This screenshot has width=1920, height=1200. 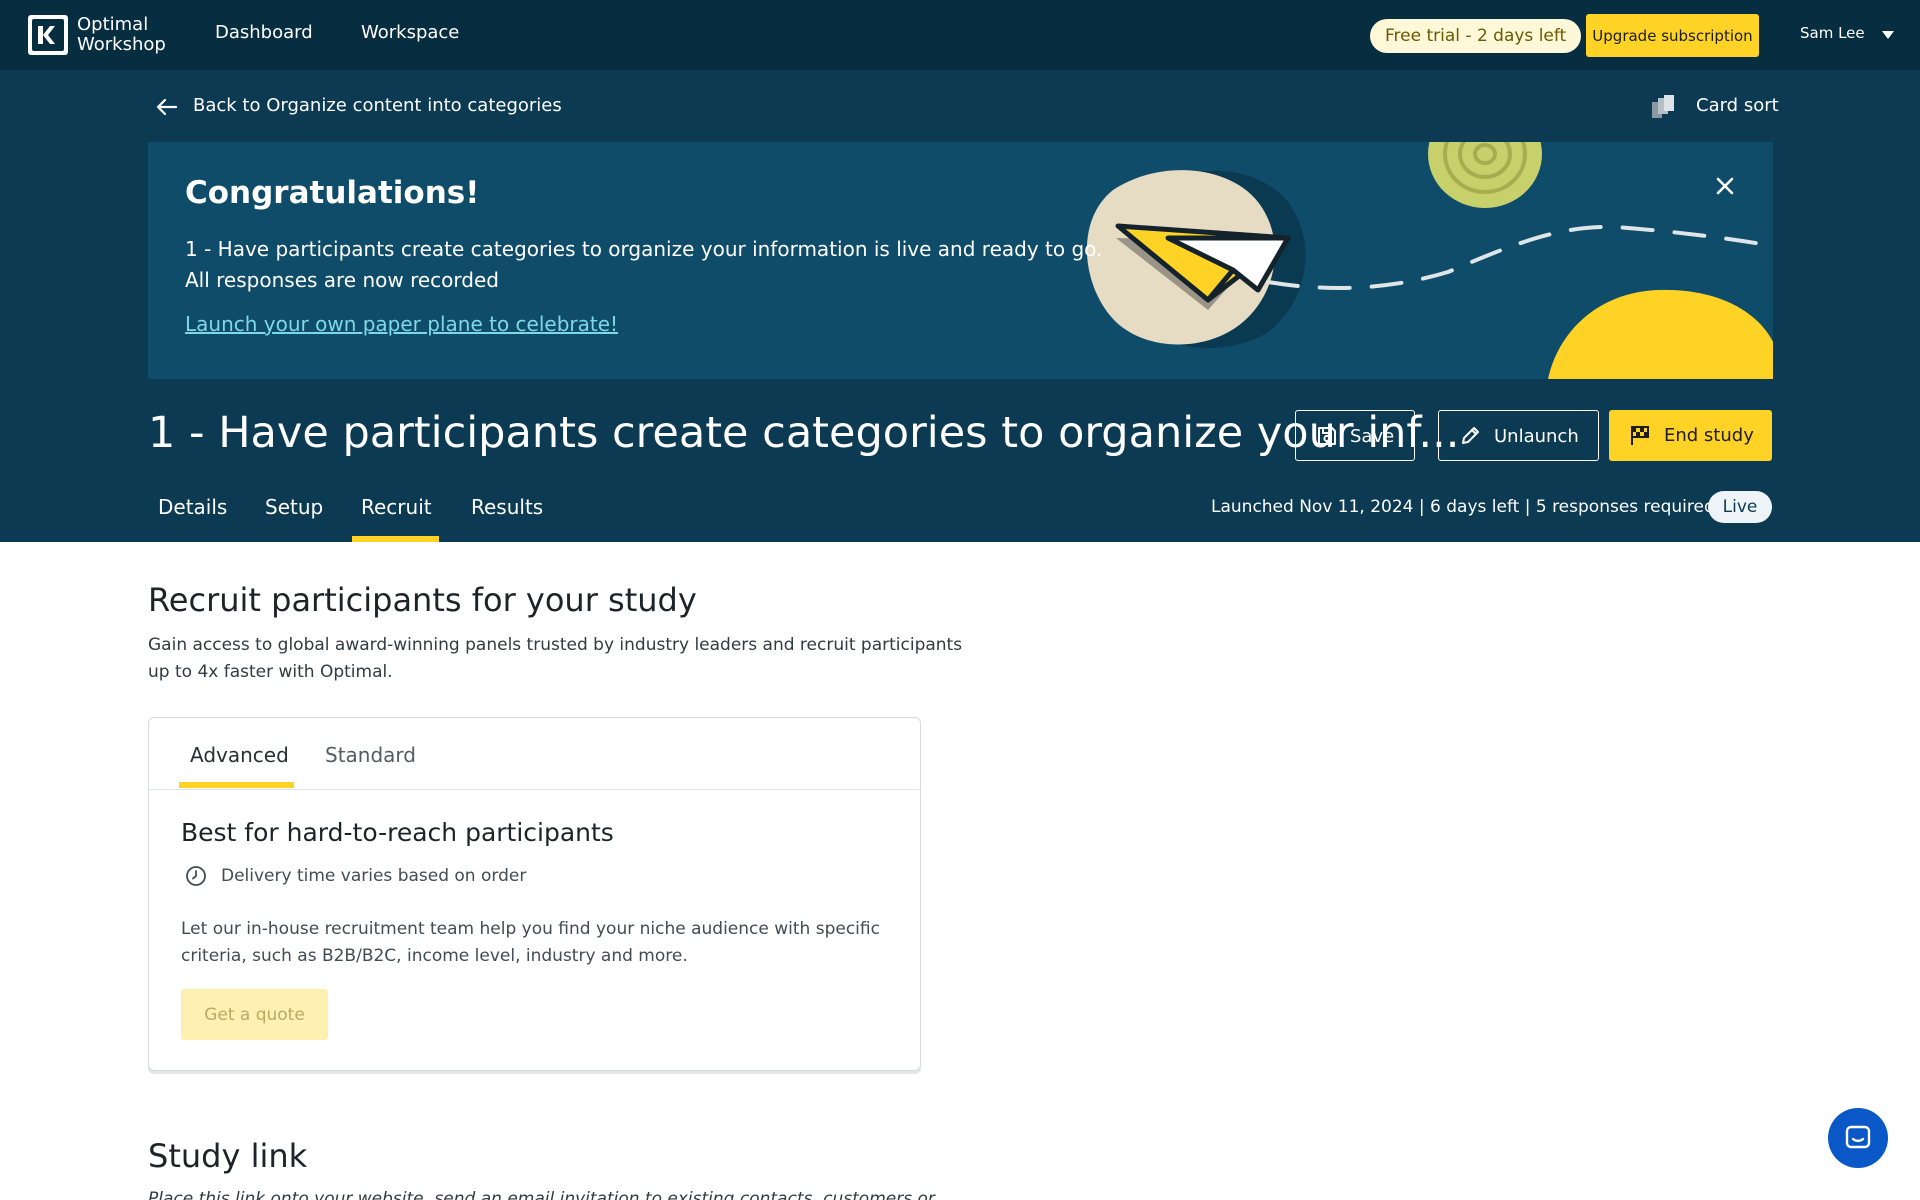 I want to click on tab-setup: Setup, so click(x=294, y=507).